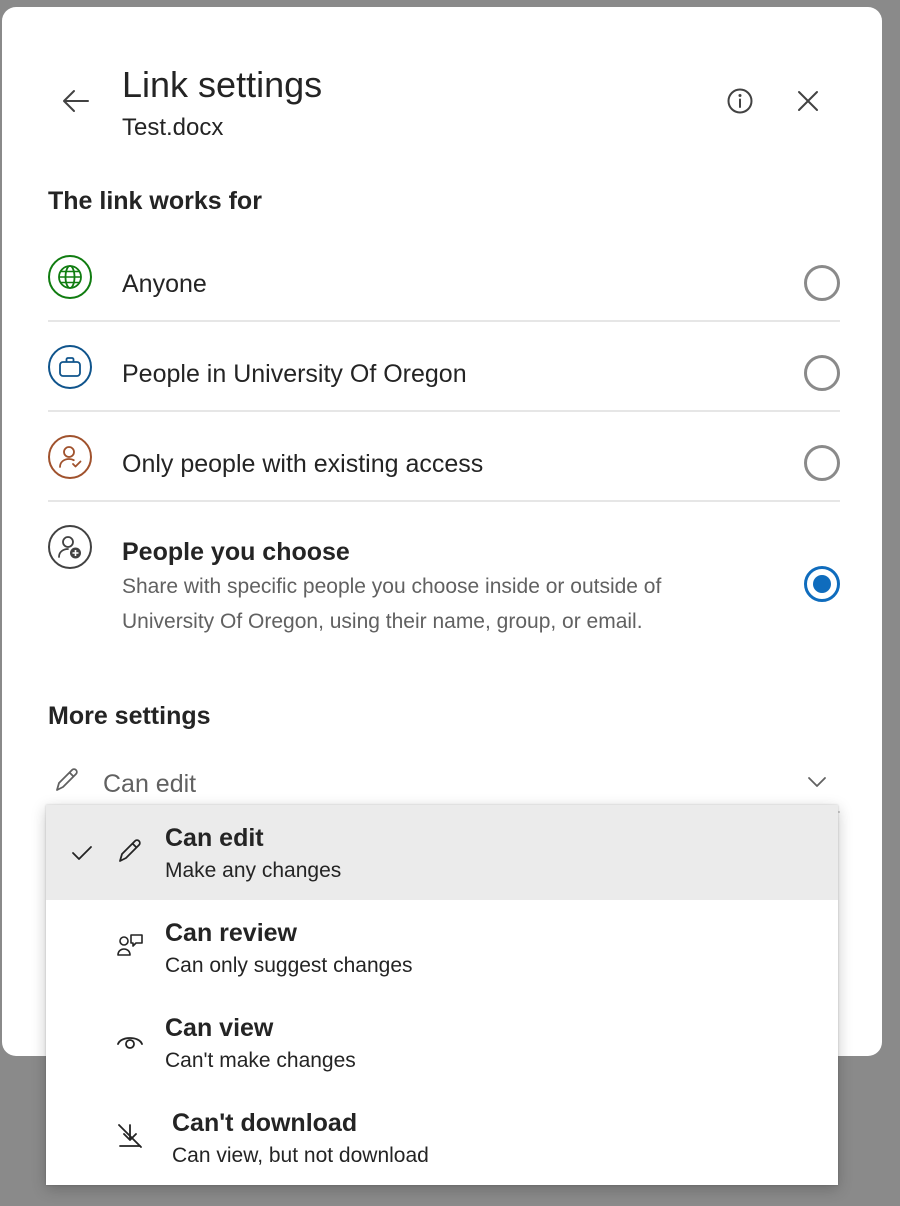 Image resolution: width=900 pixels, height=1206 pixels. Describe the element at coordinates (300, 1155) in the screenshot. I see `menu-item-description: Can view, but not download` at that location.